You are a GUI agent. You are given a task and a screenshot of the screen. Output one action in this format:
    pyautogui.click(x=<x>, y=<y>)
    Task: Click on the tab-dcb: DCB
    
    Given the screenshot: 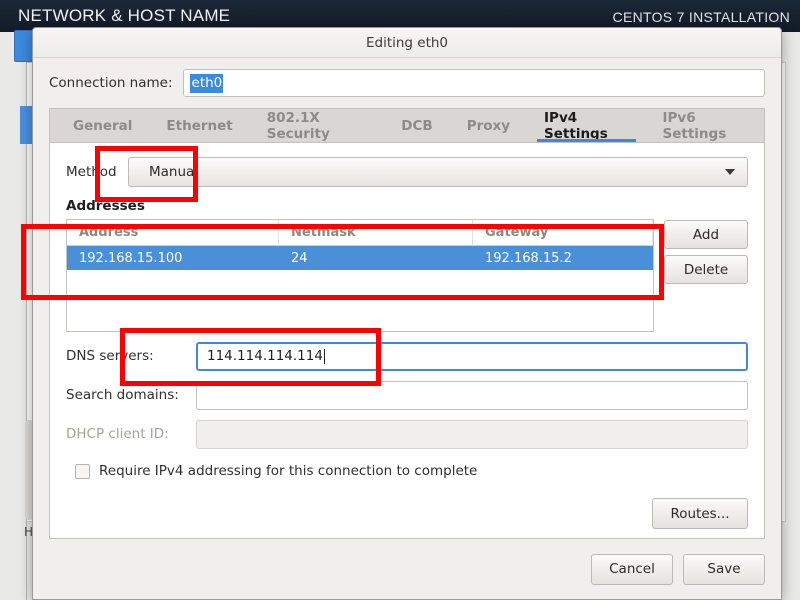 What is the action you would take?
    pyautogui.click(x=416, y=125)
    